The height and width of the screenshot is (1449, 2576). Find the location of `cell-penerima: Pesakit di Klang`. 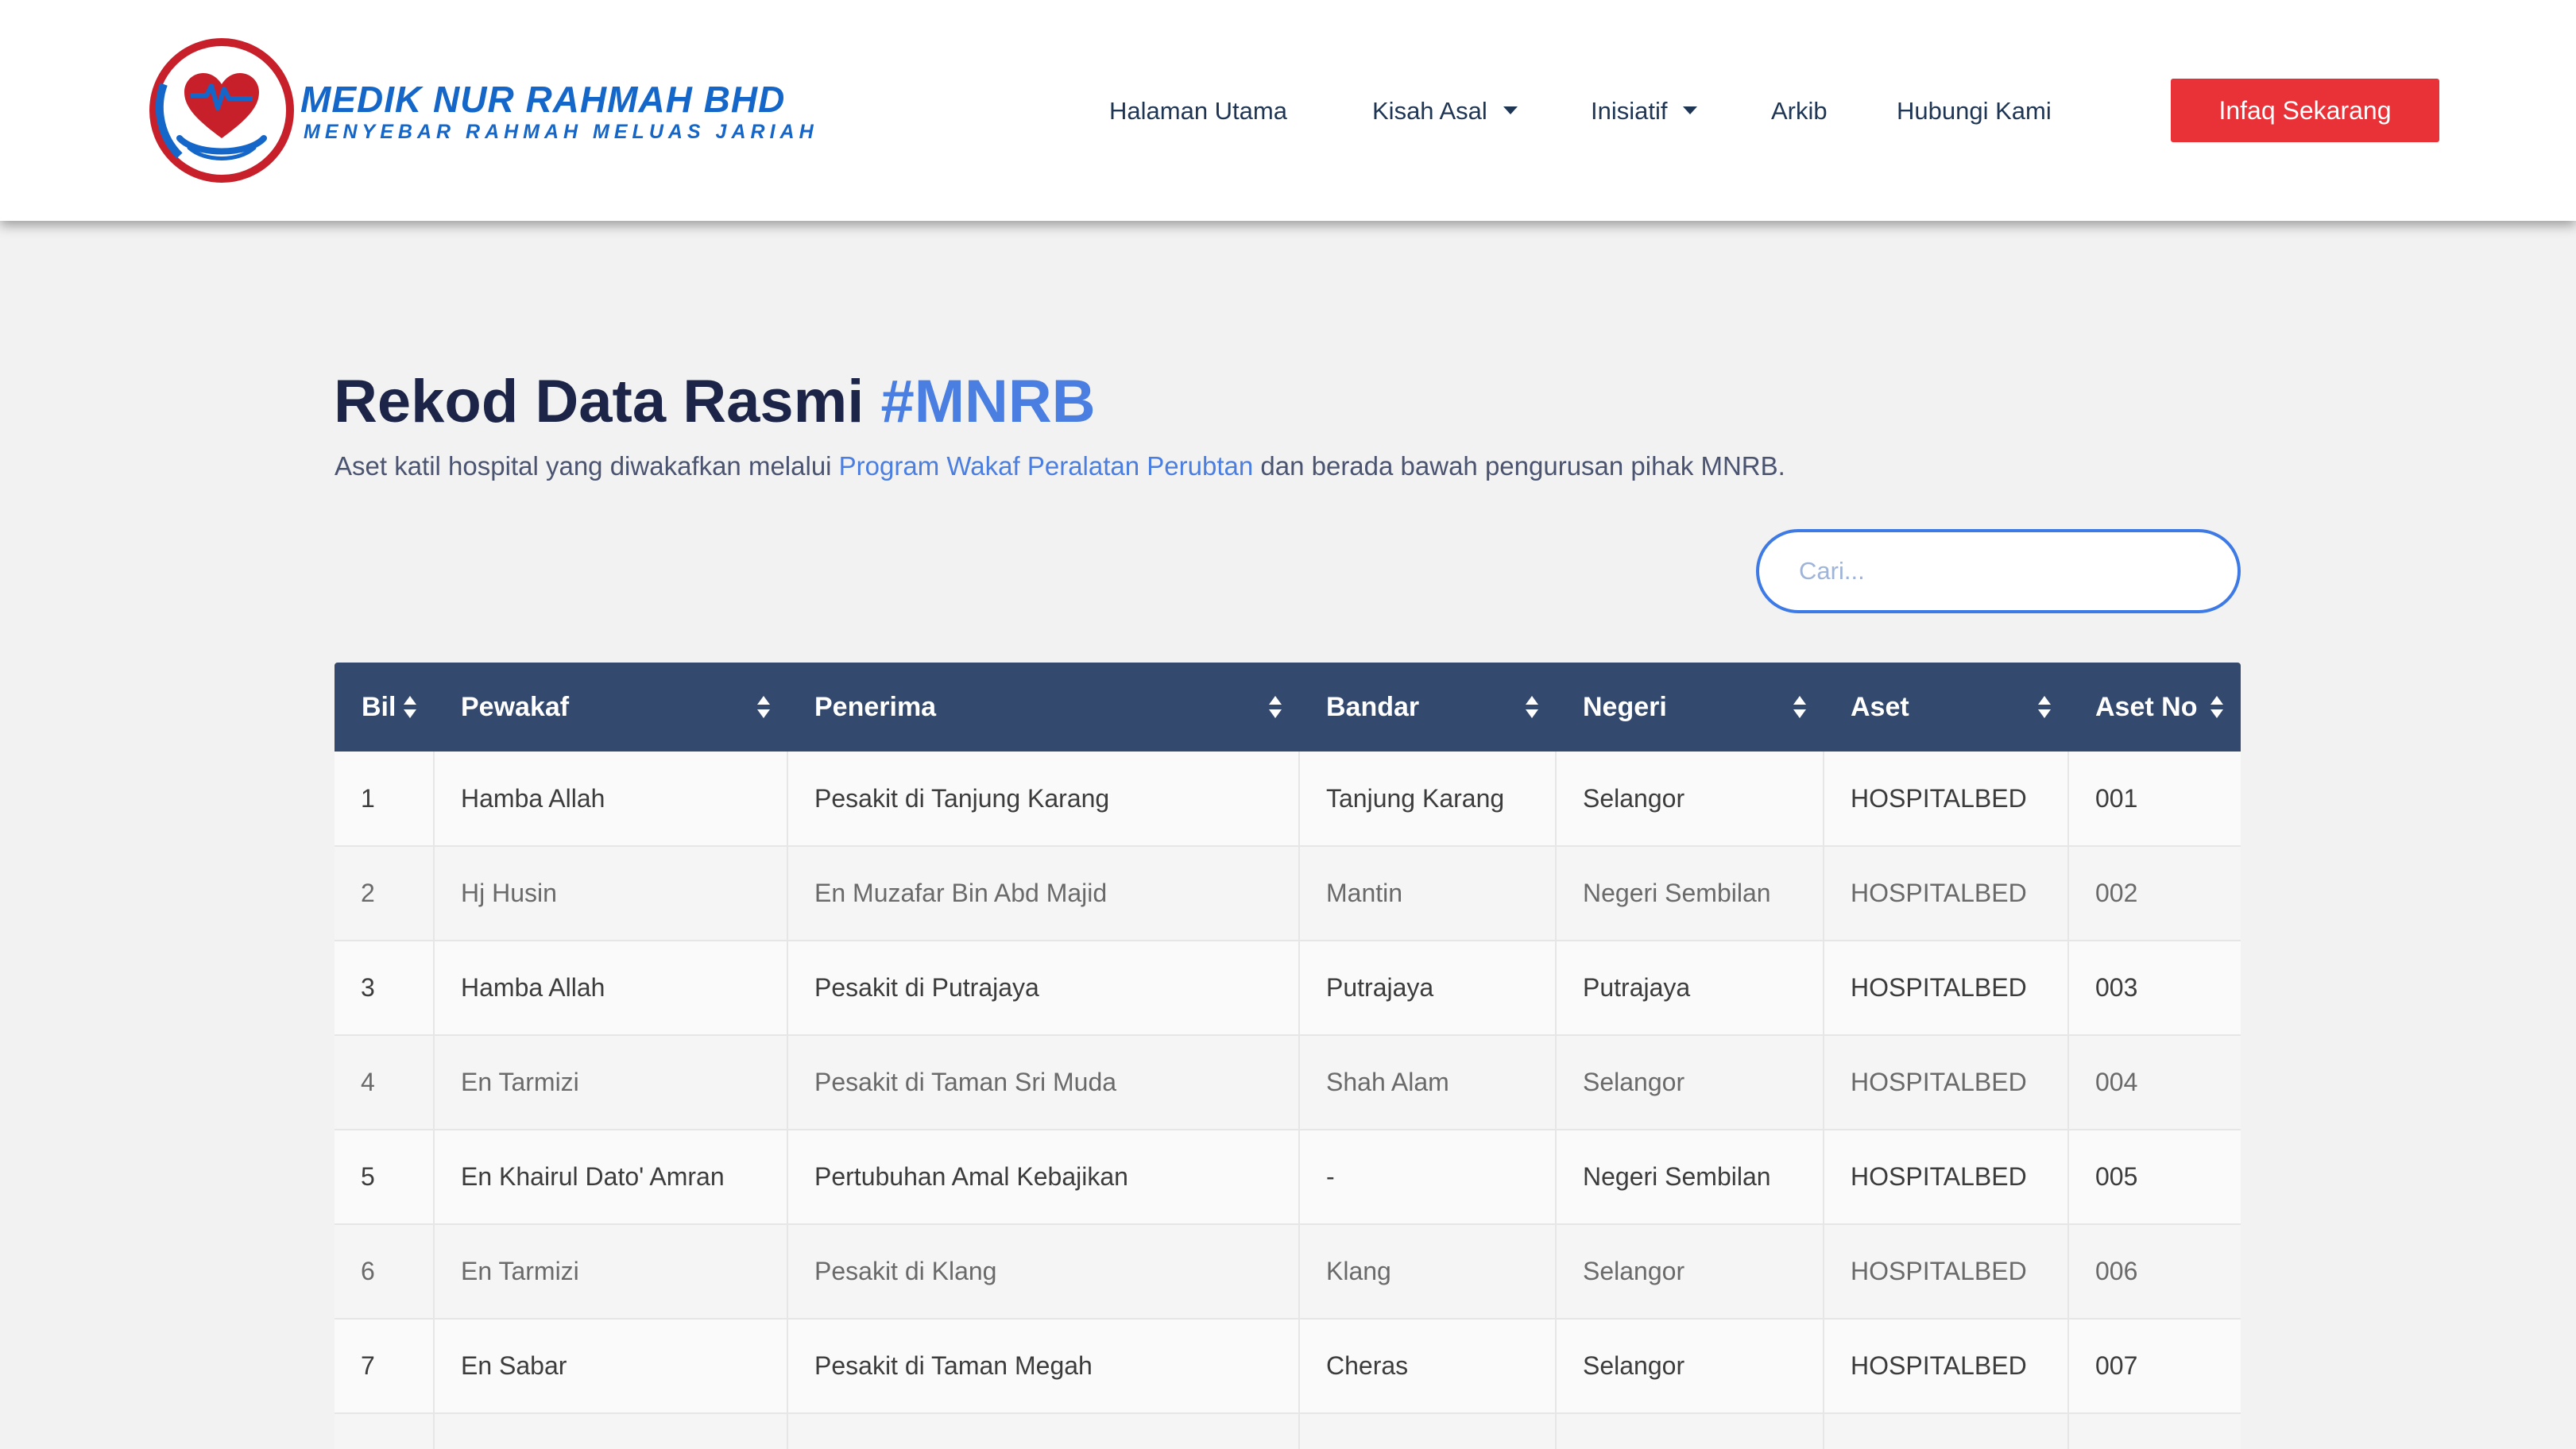

cell-penerima: Pesakit di Klang is located at coordinates (1043, 1272).